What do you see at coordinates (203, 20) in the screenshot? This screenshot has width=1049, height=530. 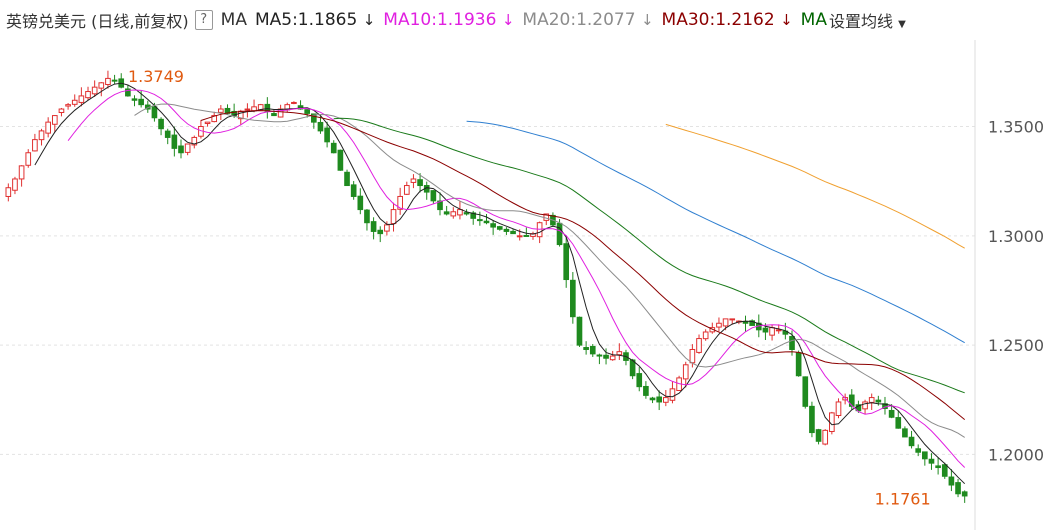 I see `help-icon: ?` at bounding box center [203, 20].